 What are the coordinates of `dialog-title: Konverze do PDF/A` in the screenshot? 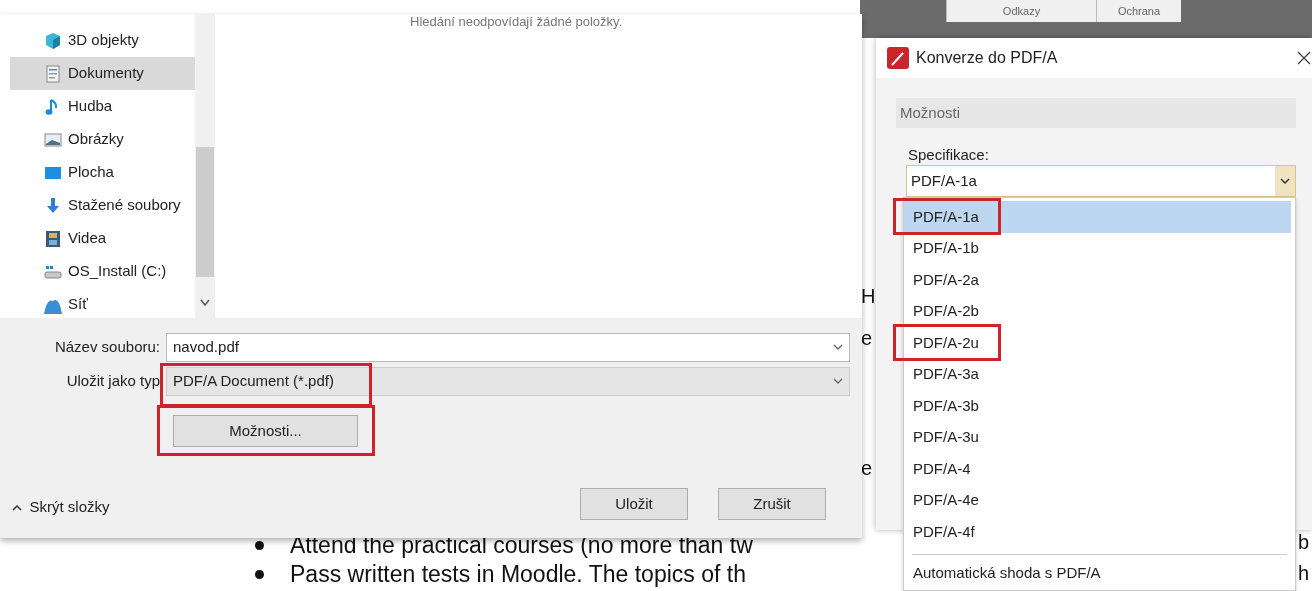 It's located at (987, 58).